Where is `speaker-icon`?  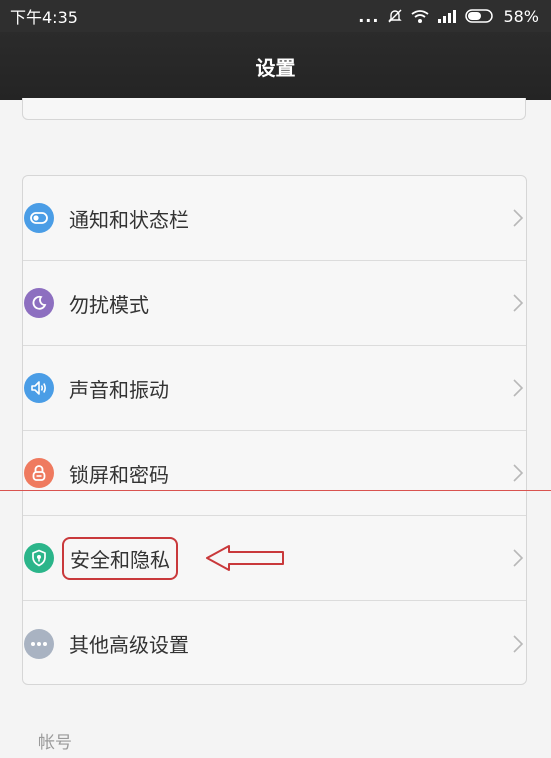 speaker-icon is located at coordinates (39, 388).